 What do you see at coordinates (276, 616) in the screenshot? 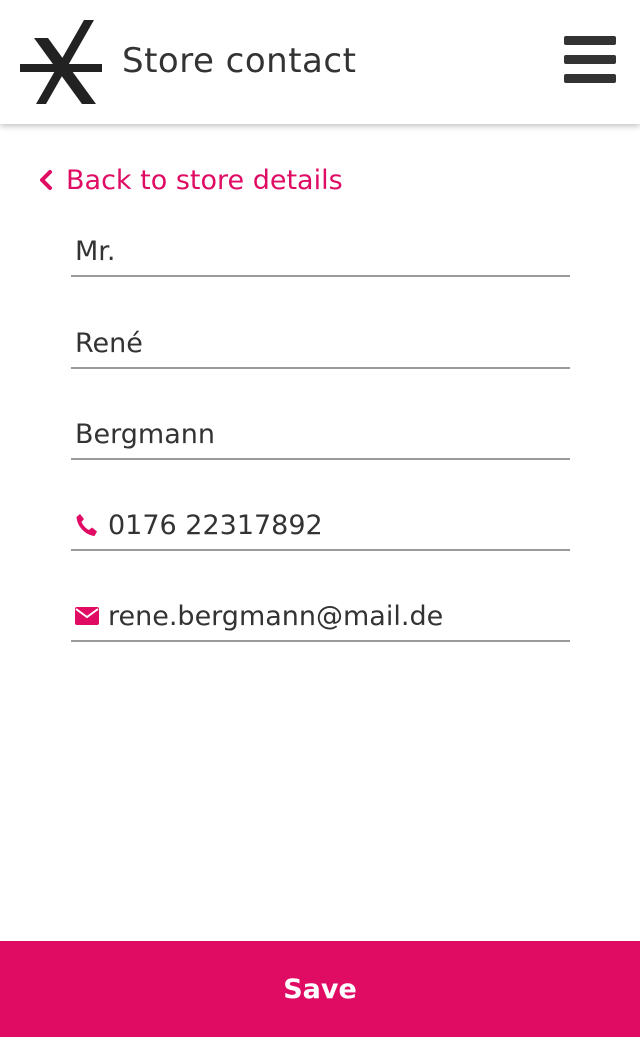
I see `email-value: rene.bergmann@mail.de` at bounding box center [276, 616].